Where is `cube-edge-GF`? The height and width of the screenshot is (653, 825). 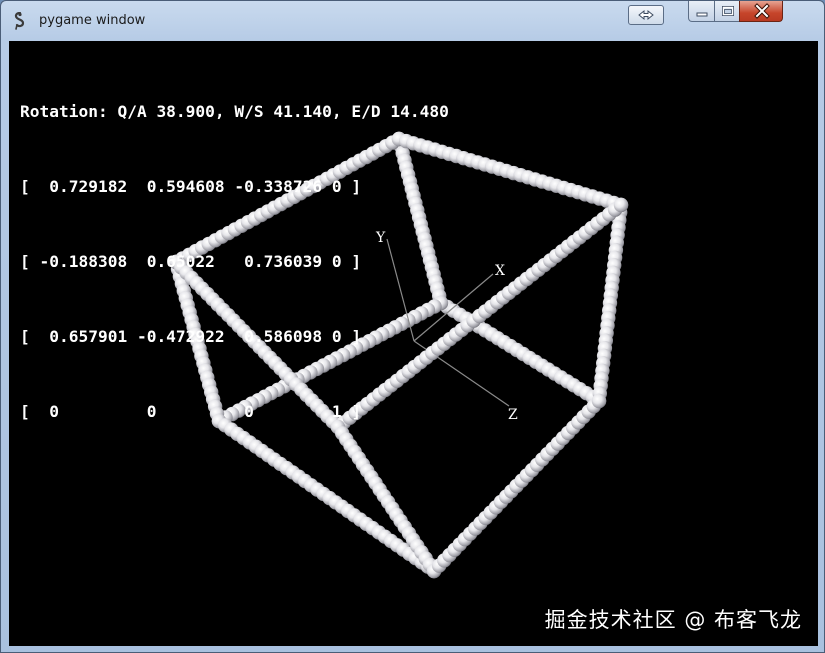
cube-edge-GF is located at coordinates (520, 352).